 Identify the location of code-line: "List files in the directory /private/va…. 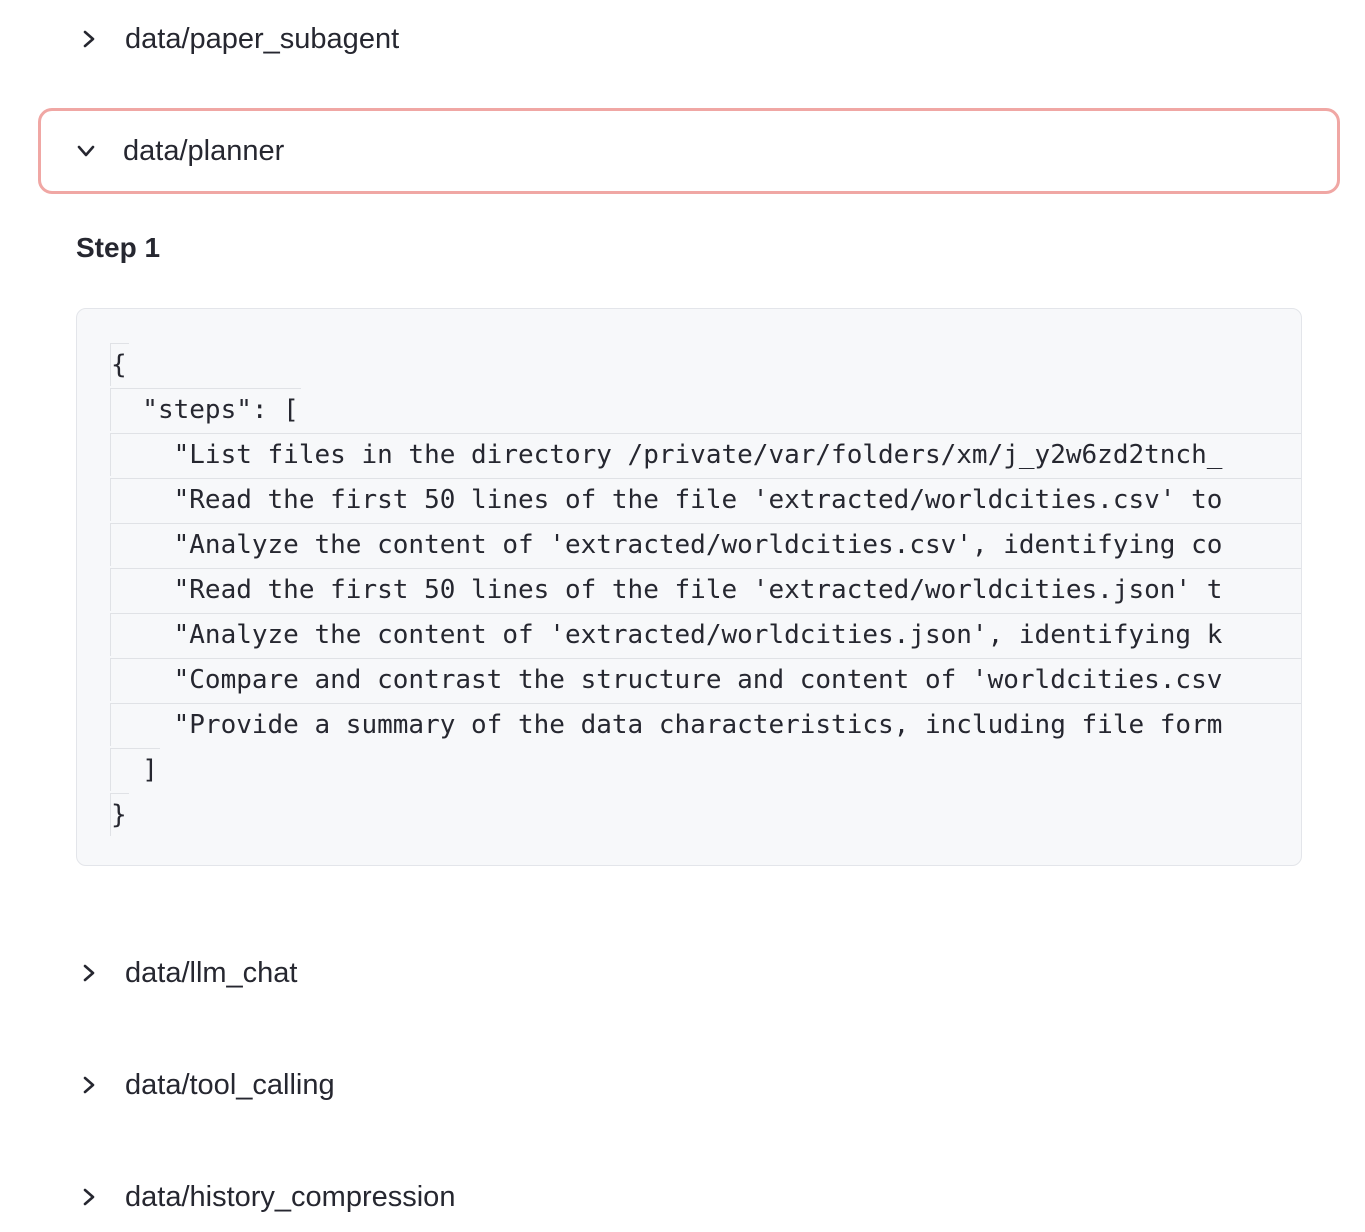
(705, 455).